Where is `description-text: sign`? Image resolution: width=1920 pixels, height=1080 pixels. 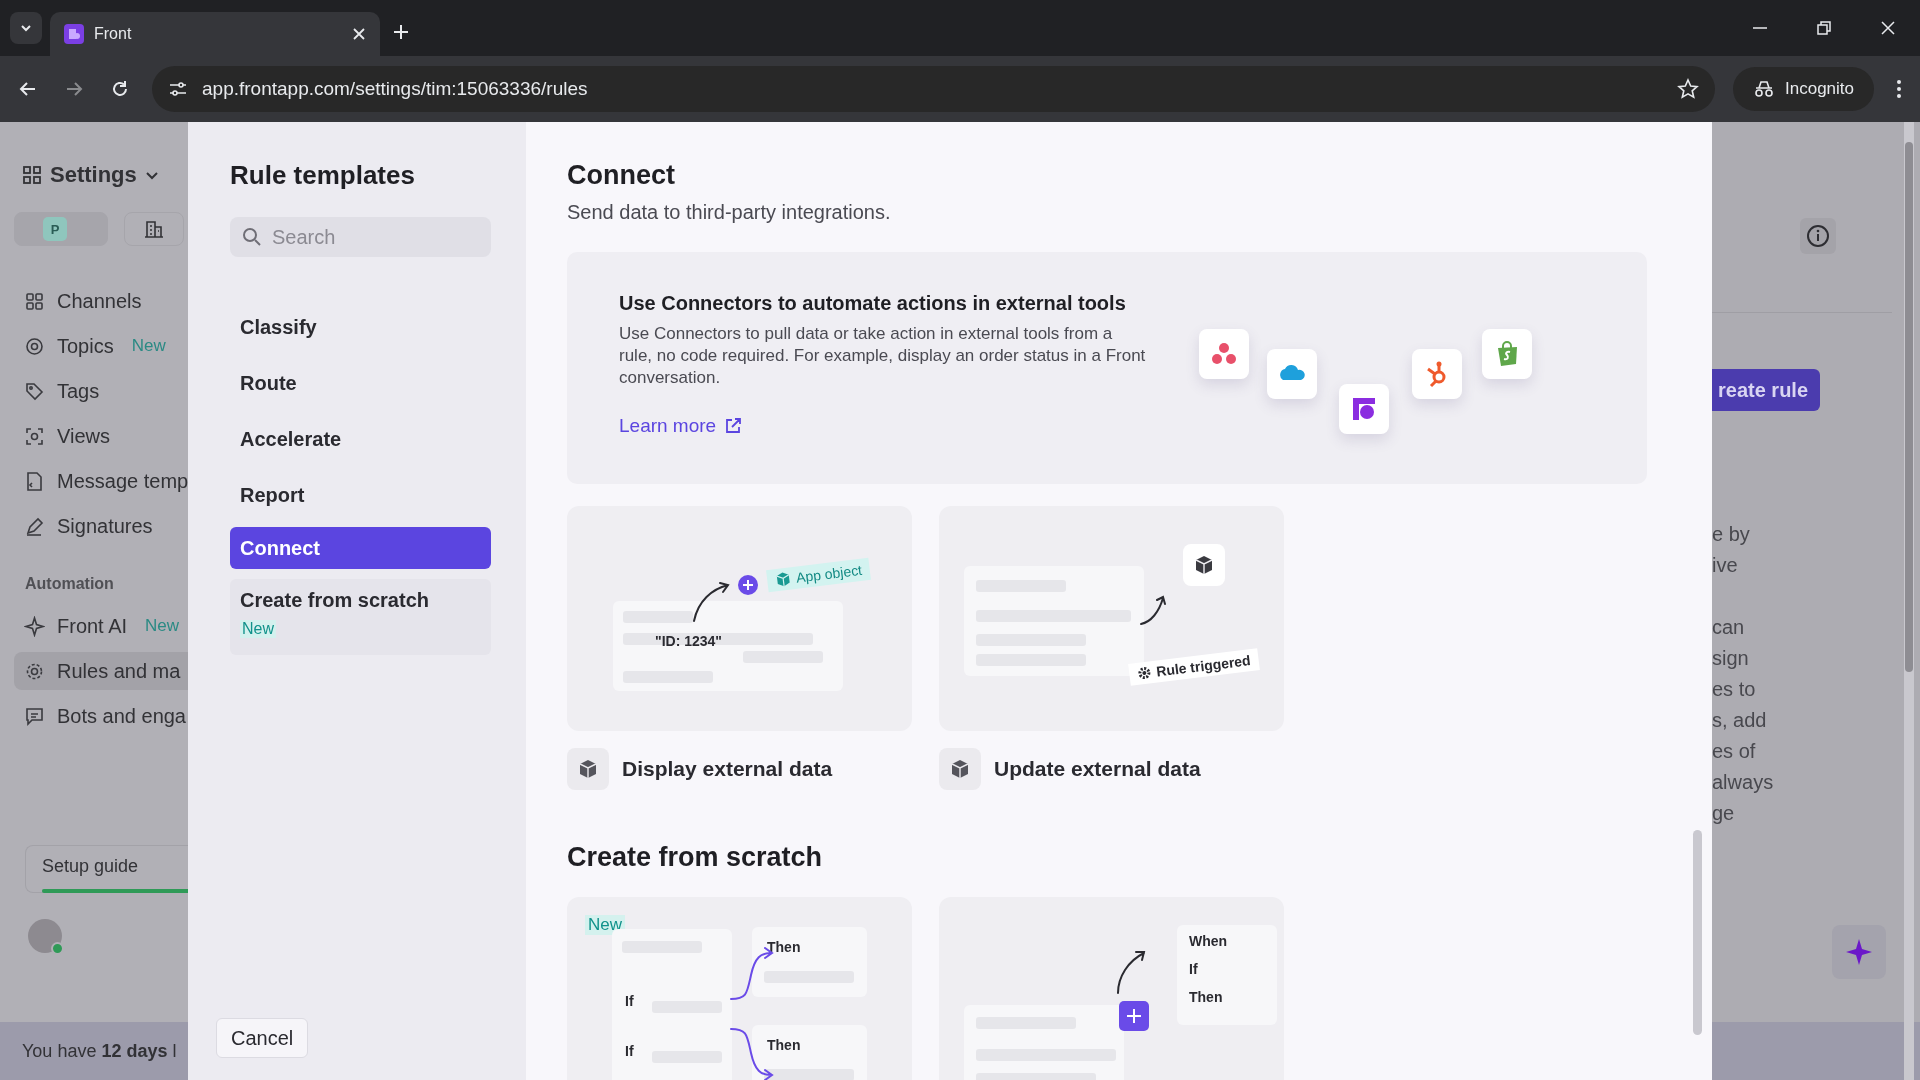 description-text: sign is located at coordinates (1731, 658).